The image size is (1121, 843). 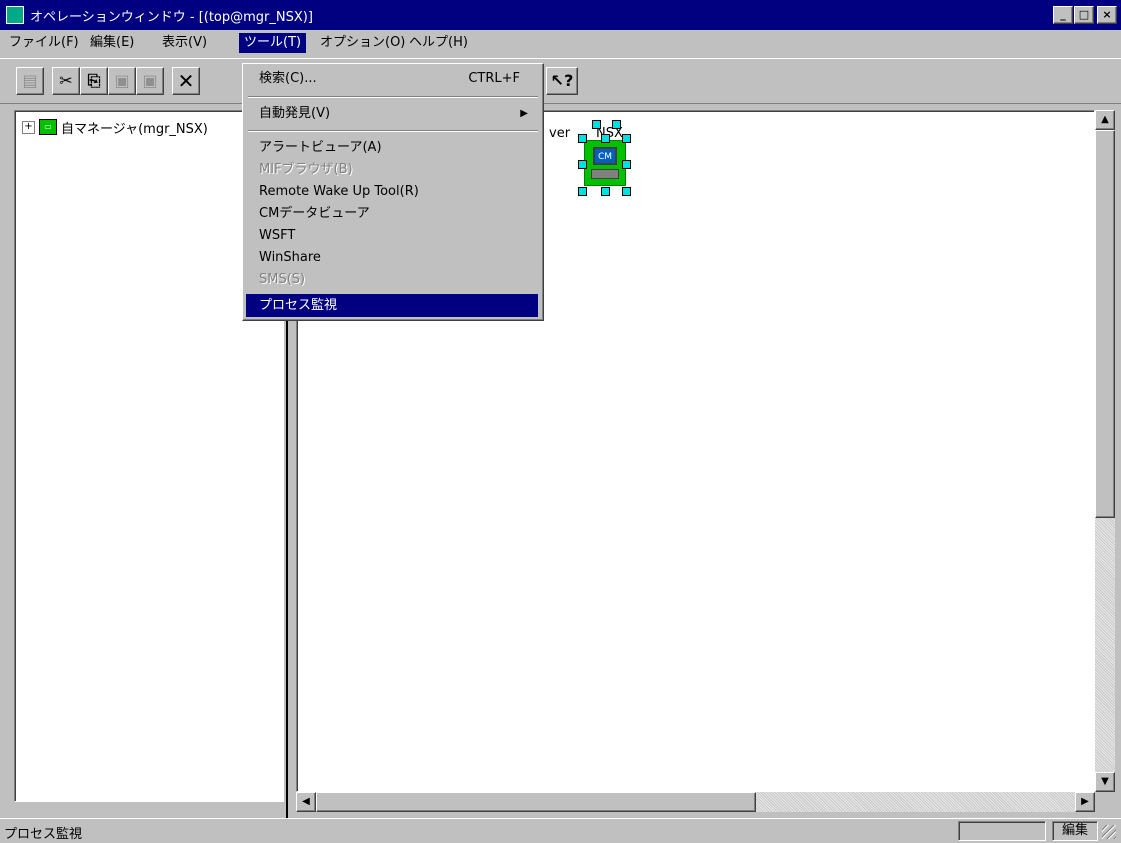 I want to click on menu-item-remote-wake-up: Remote Wake Up Tool(R), so click(x=392, y=191).